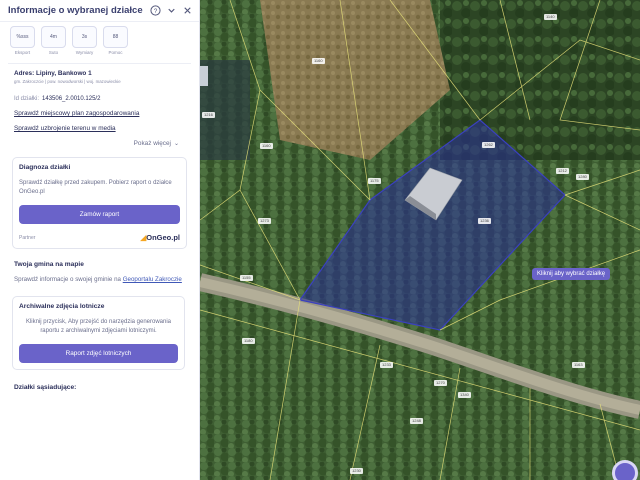 This screenshot has width=640, height=480. I want to click on dimensions-icon: 3s, so click(84, 37).